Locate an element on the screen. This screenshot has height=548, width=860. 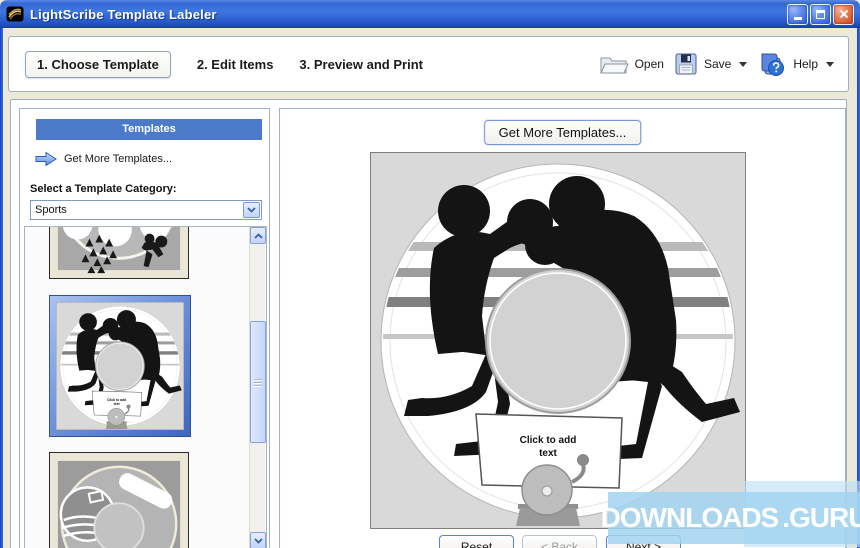
watermark-text-left: DOWNLOADS is located at coordinates (690, 517).